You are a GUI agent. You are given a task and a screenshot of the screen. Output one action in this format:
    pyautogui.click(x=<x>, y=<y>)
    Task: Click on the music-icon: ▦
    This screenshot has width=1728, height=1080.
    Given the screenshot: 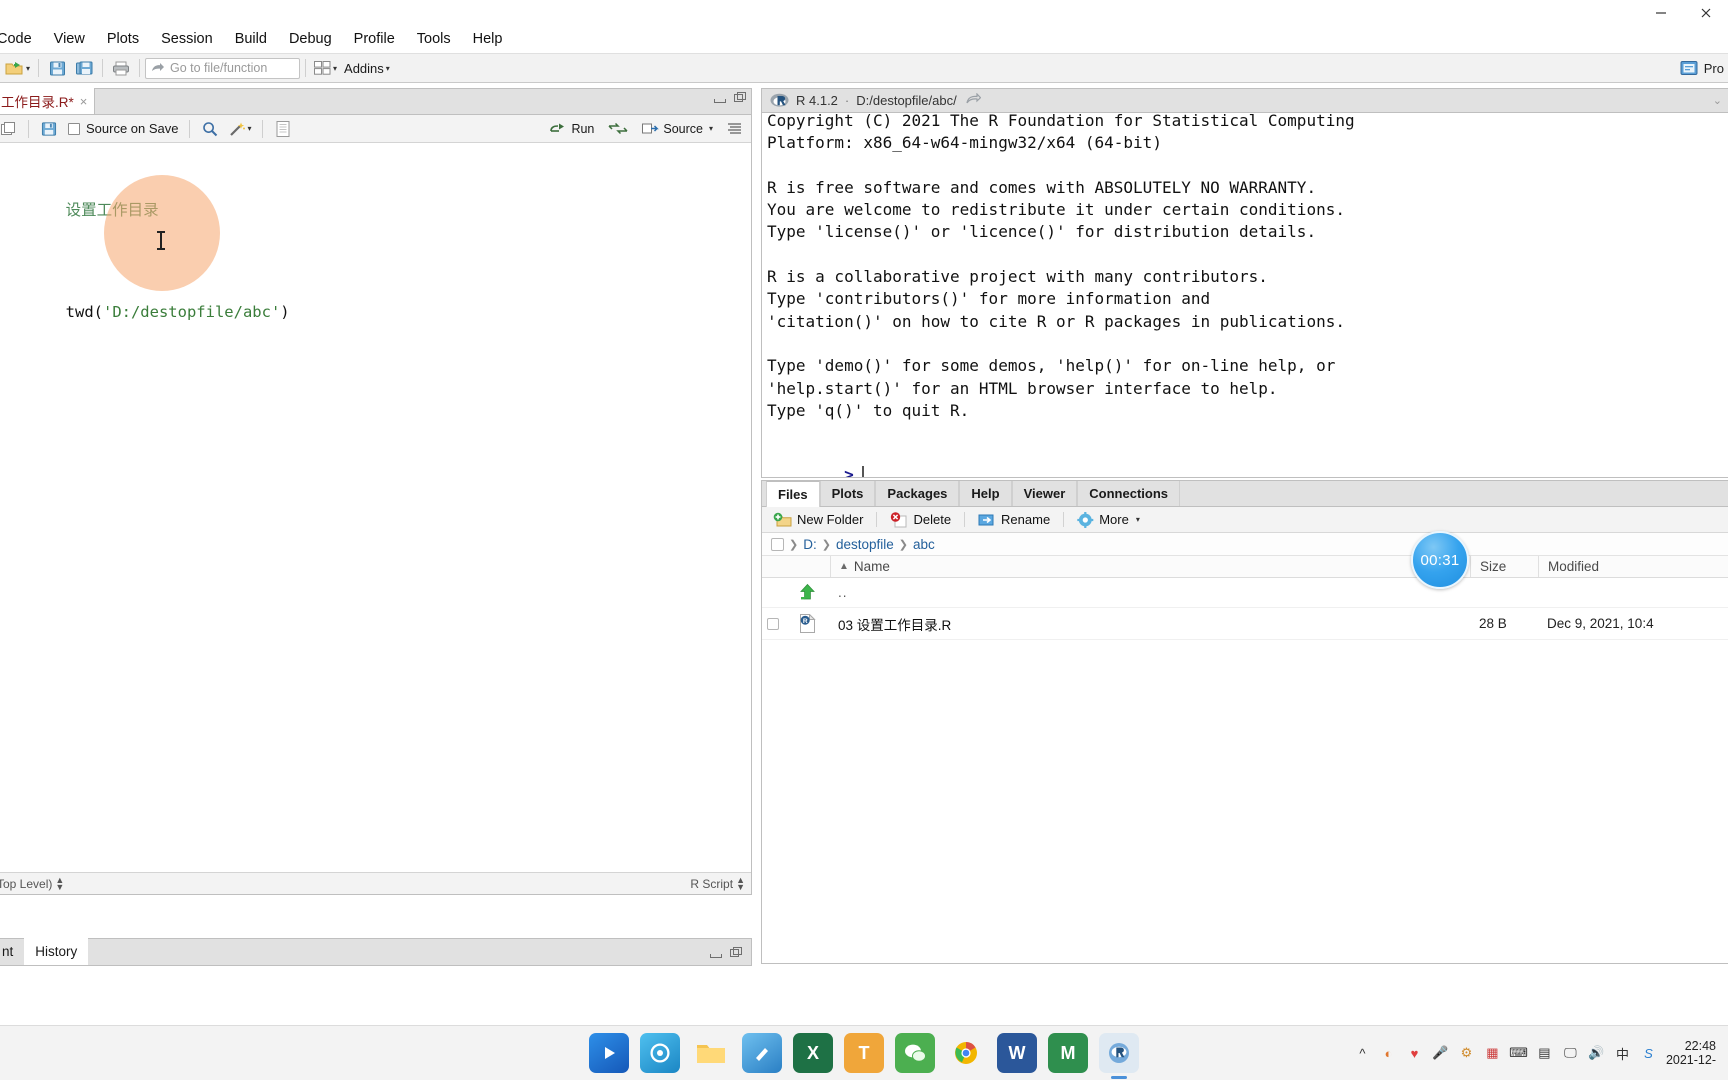 What is the action you would take?
    pyautogui.click(x=1492, y=1053)
    